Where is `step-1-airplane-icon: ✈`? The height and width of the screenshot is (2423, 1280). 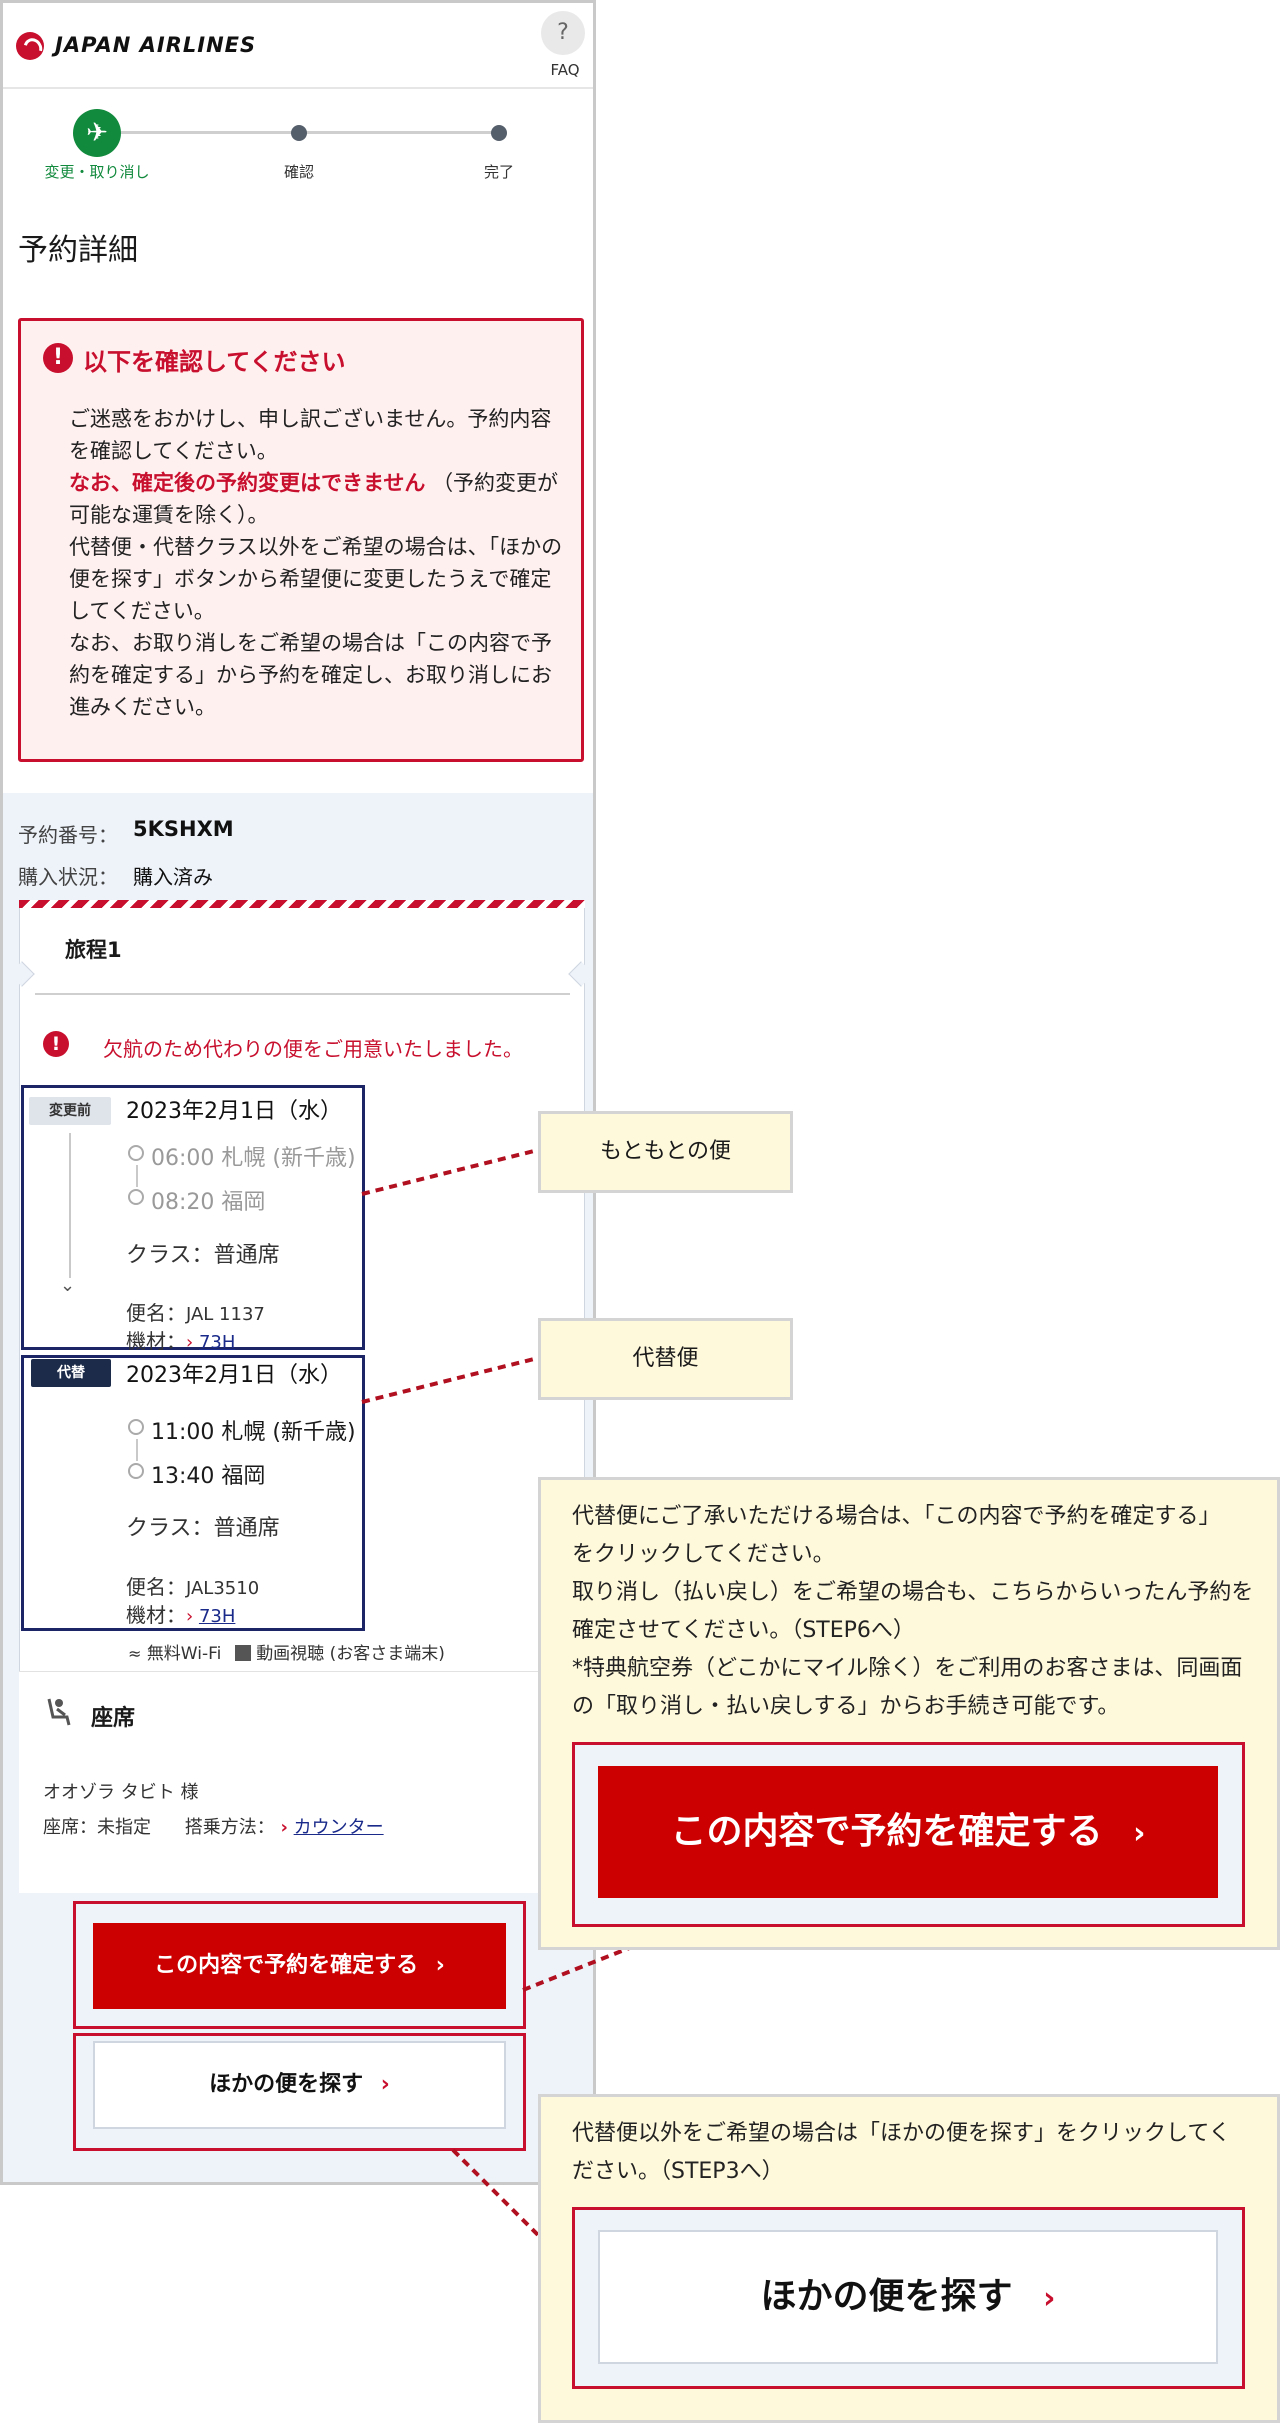
step-1-airplane-icon: ✈ is located at coordinates (97, 133).